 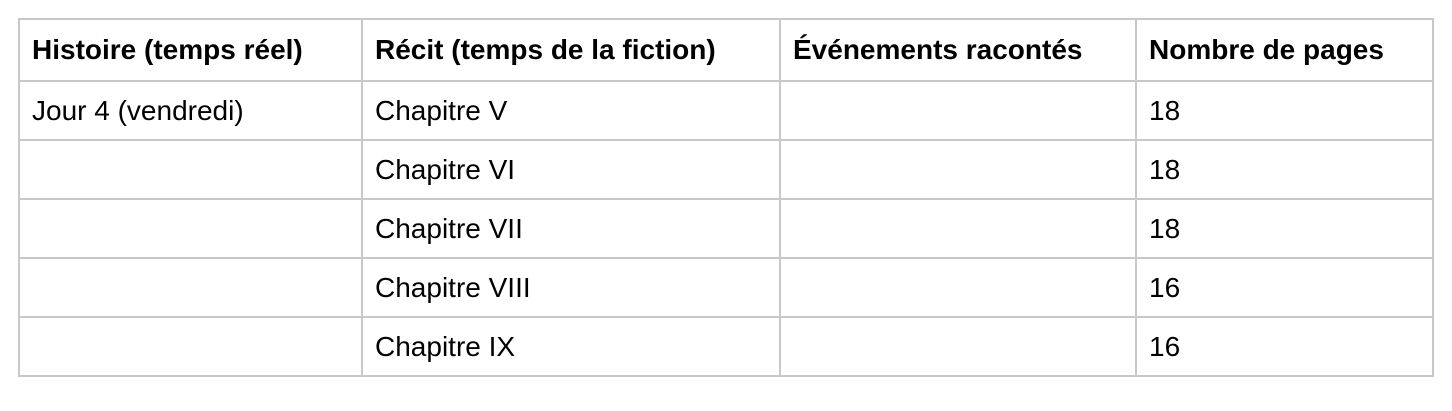 I want to click on table-row: Chapitre VIII 16, so click(x=726, y=287).